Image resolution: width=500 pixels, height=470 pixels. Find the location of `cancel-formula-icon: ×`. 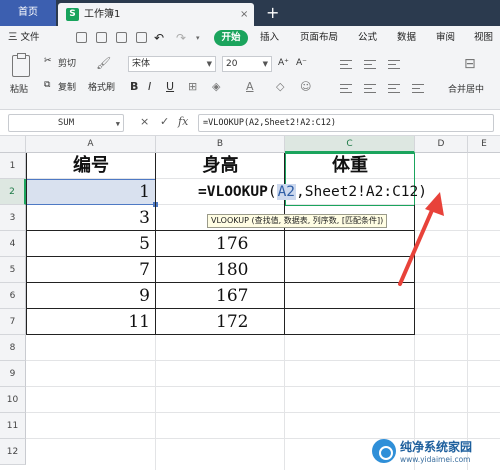

cancel-formula-icon: × is located at coordinates (144, 121).